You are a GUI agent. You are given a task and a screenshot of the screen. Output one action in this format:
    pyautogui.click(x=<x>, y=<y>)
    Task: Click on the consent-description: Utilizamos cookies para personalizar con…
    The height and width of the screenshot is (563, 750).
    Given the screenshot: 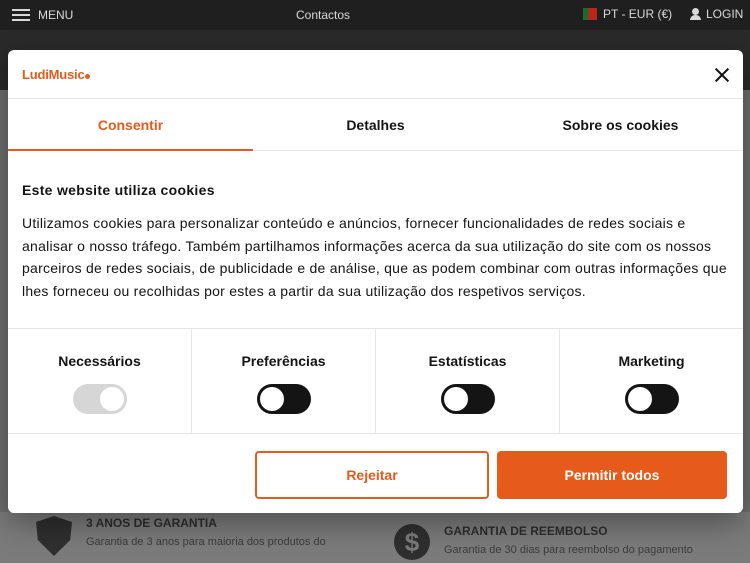 What is the action you would take?
    pyautogui.click(x=374, y=257)
    